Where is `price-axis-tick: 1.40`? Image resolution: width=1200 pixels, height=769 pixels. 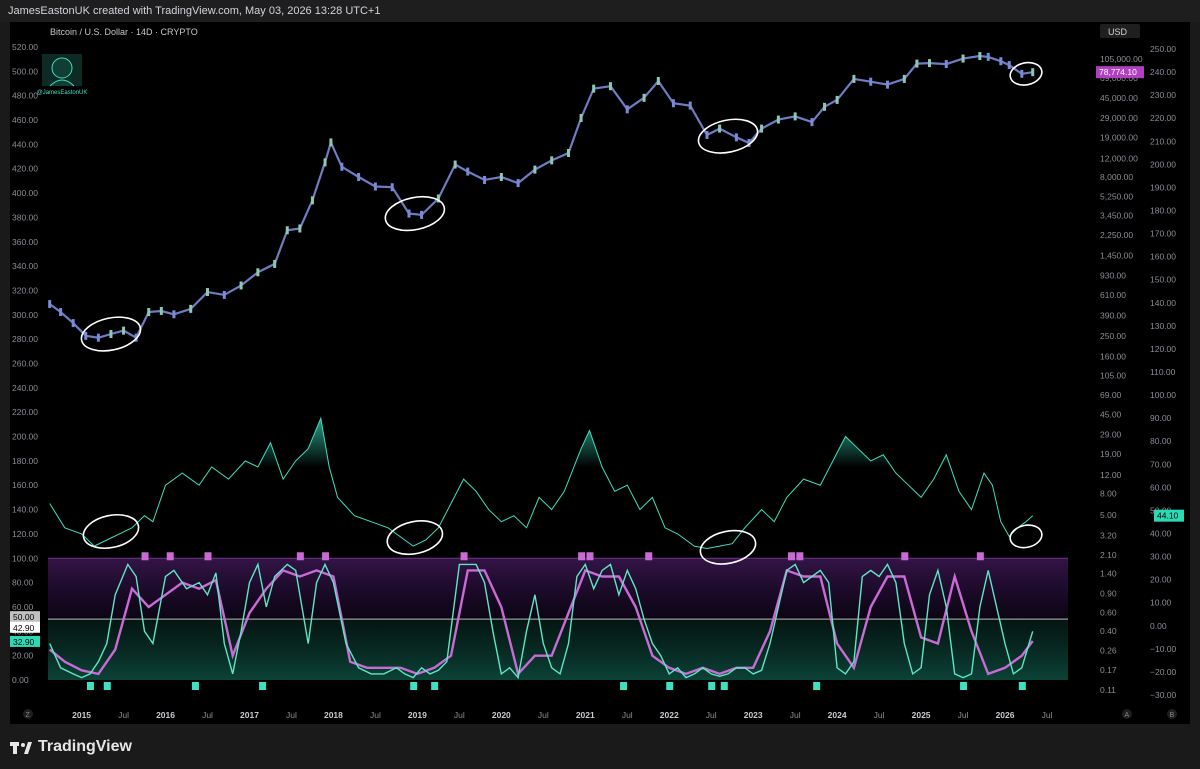
price-axis-tick: 1.40 is located at coordinates (1108, 573).